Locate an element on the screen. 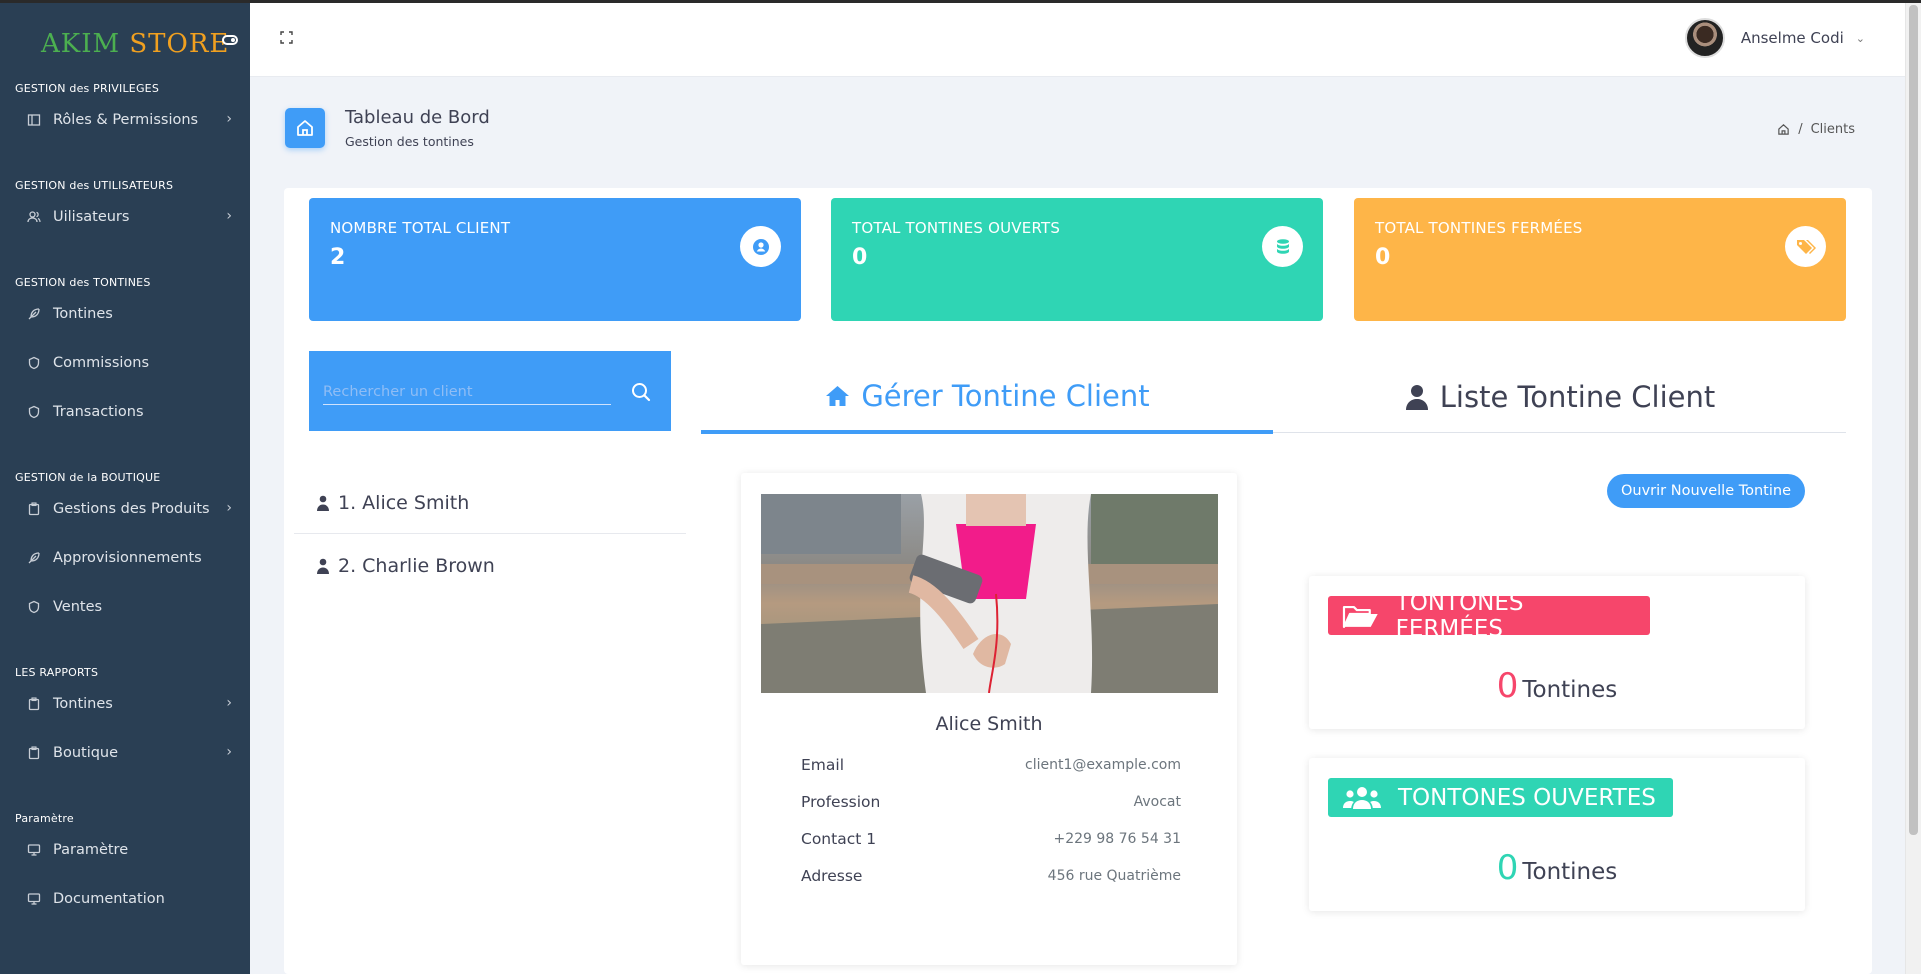 Image resolution: width=1921 pixels, height=974 pixels. closed-tontines-badge: TONTONES FERMÉES is located at coordinates (1489, 616).